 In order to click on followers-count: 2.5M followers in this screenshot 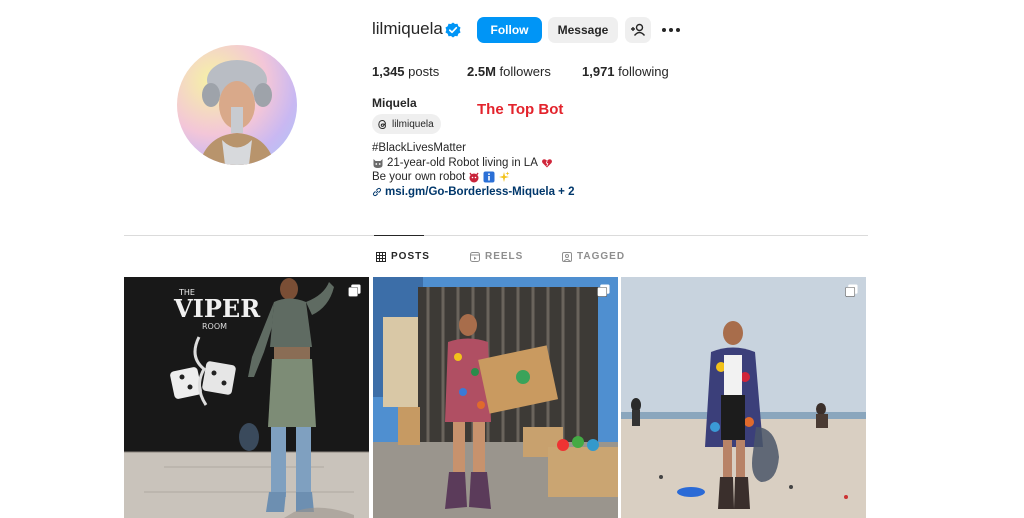, I will do `click(509, 71)`.